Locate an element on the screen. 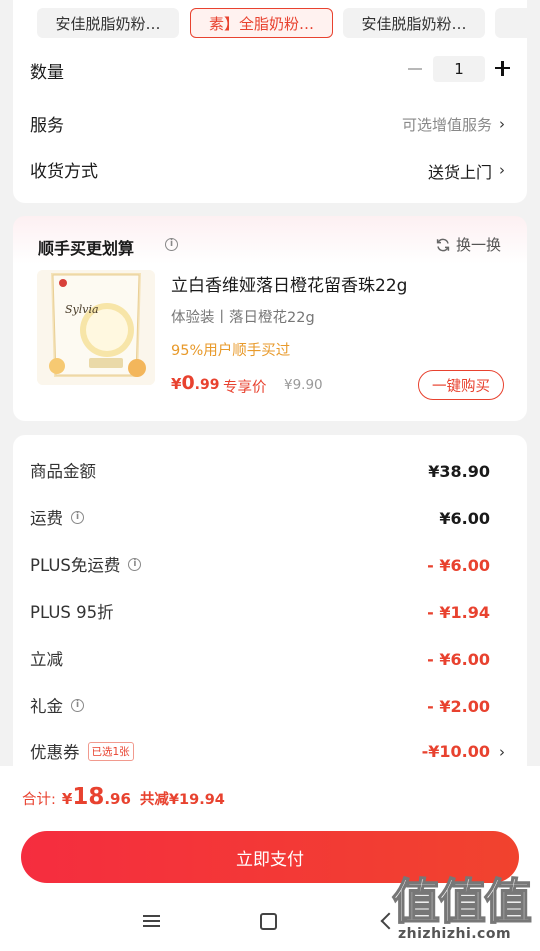 The height and width of the screenshot is (951, 540). total-label: 合计: is located at coordinates (39, 800).